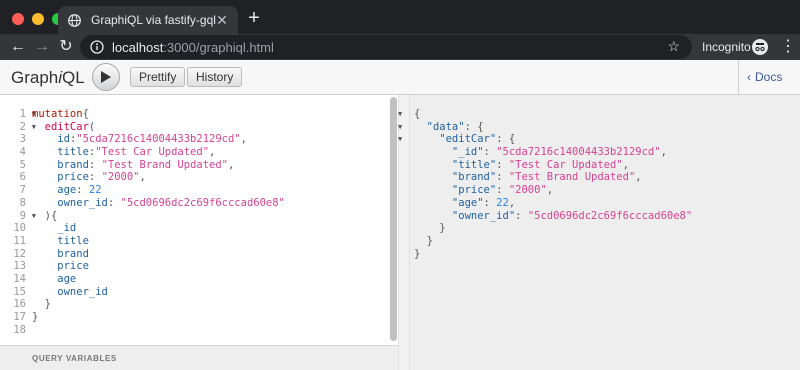  I want to click on code-line: owner_id, so click(158, 292).